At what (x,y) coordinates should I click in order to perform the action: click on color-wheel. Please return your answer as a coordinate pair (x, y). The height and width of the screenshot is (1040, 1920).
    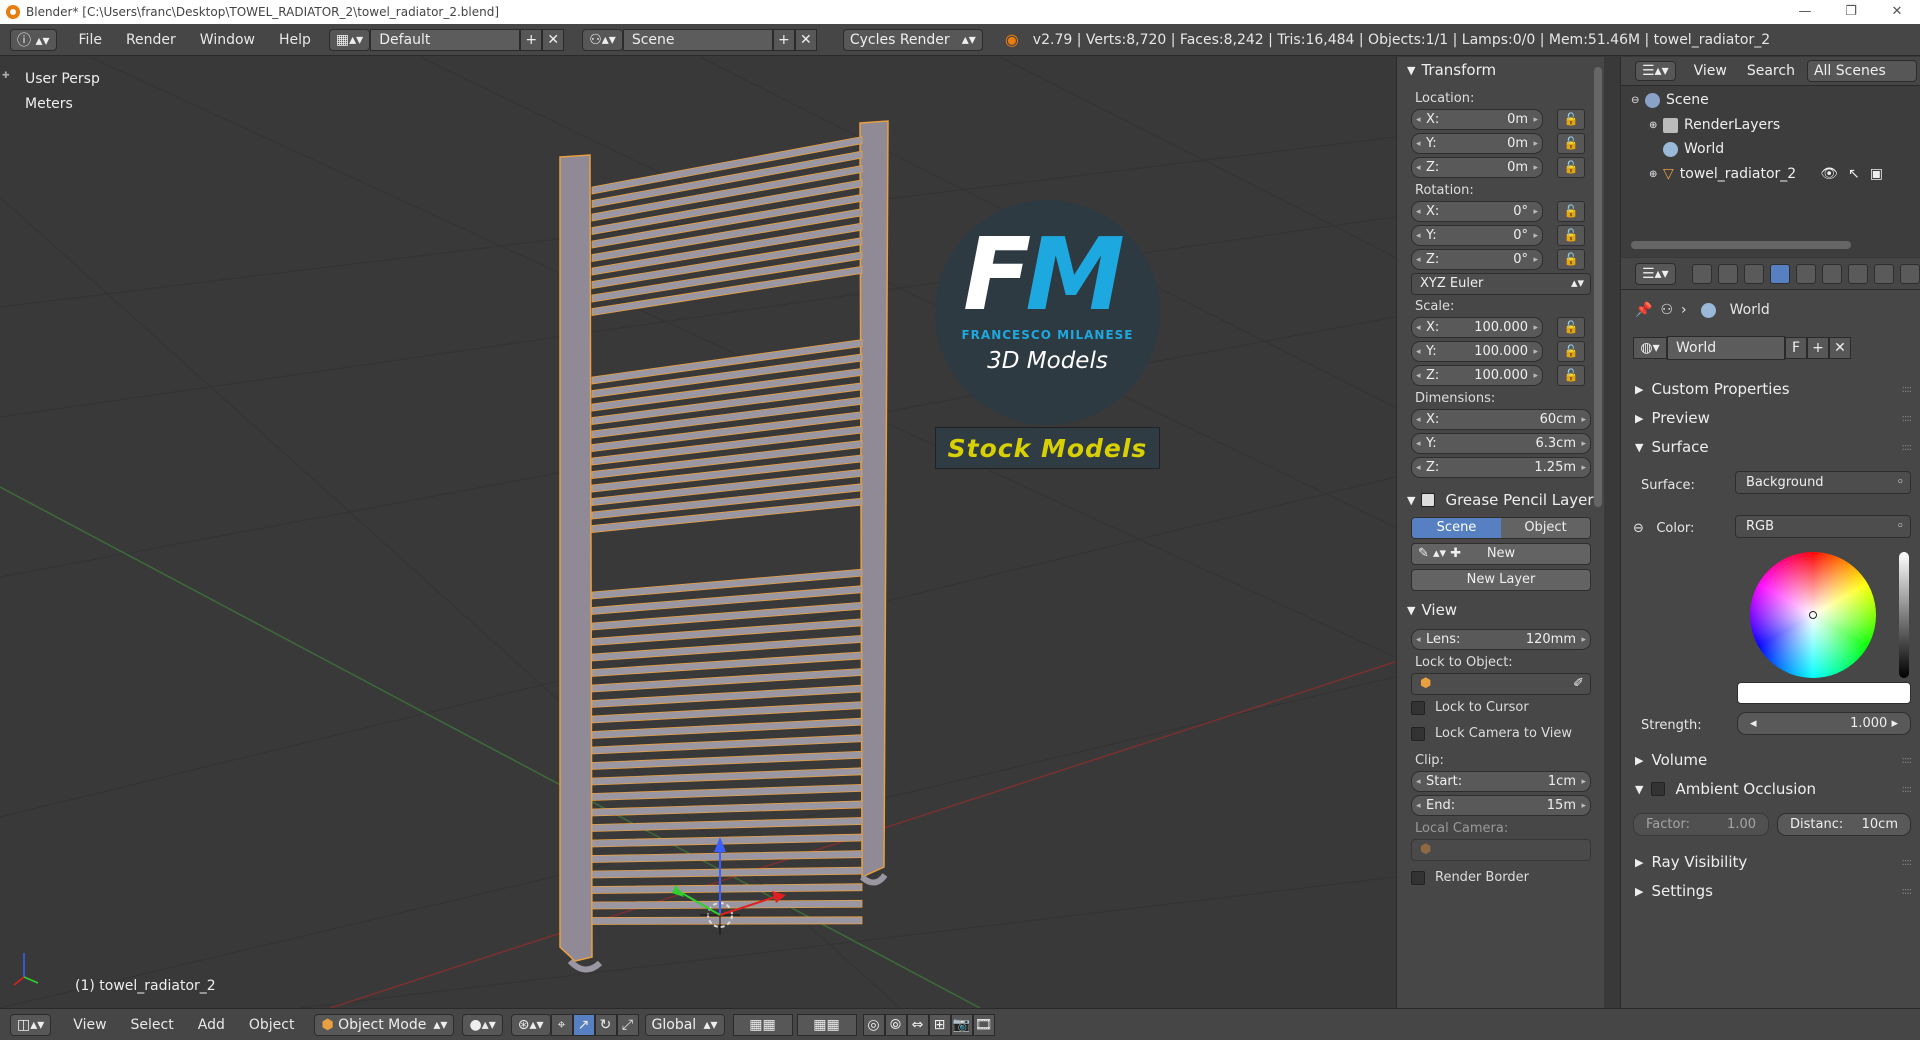
    Looking at the image, I should click on (1813, 615).